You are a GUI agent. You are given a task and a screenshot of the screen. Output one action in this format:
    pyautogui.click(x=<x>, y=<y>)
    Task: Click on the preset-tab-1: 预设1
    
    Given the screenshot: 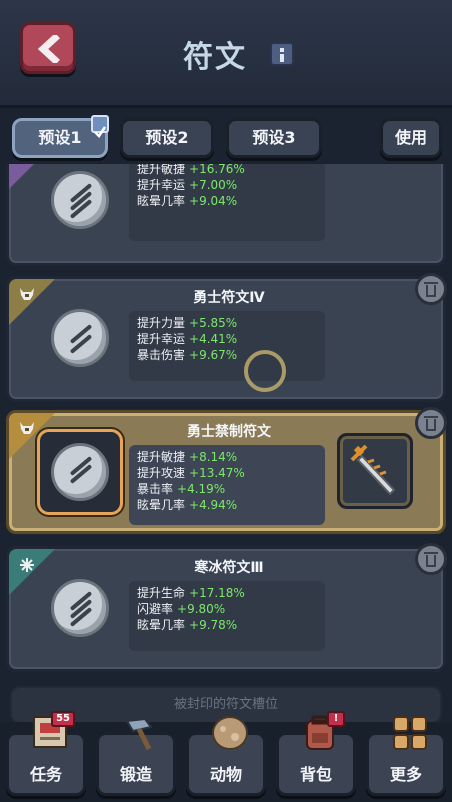 What is the action you would take?
    pyautogui.click(x=60, y=136)
    